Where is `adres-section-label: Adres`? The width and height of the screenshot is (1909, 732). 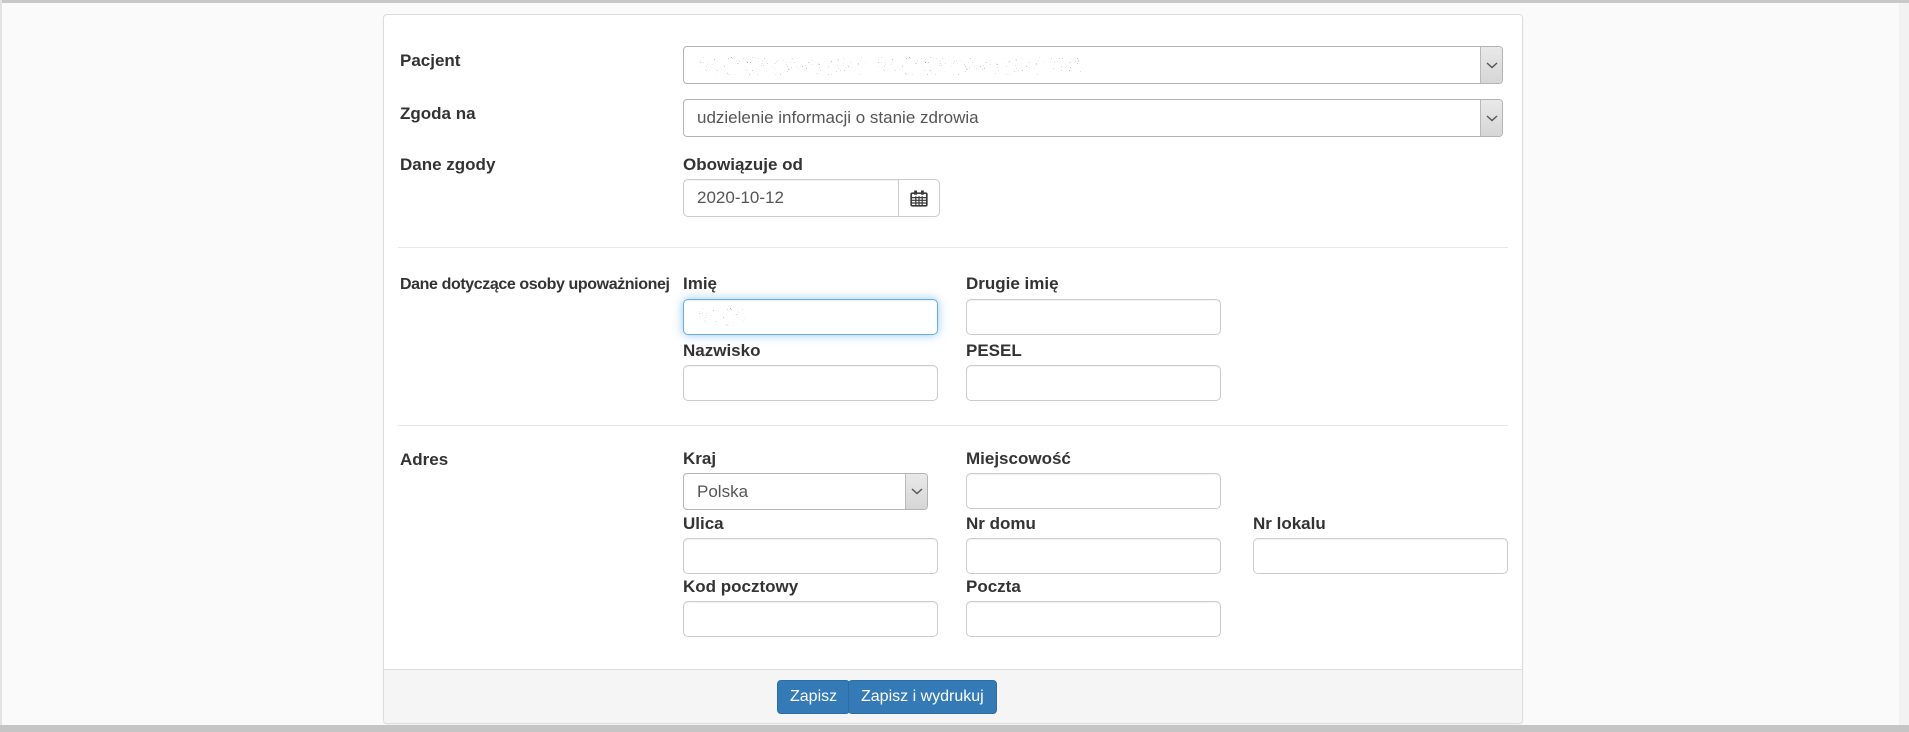 adres-section-label: Adres is located at coordinates (424, 459).